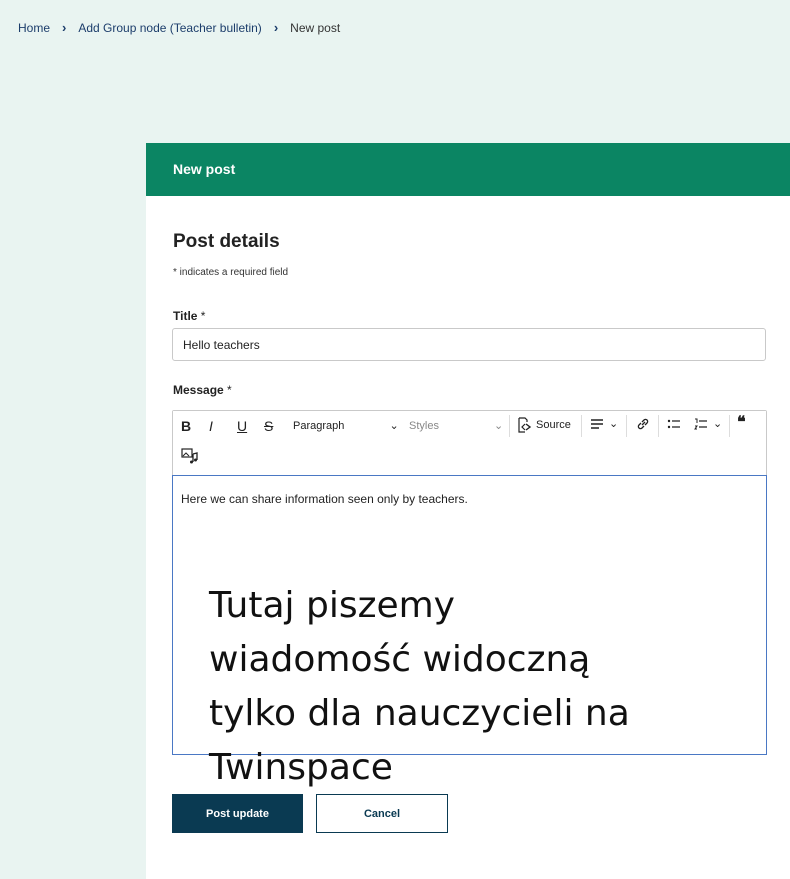 The width and height of the screenshot is (790, 879). What do you see at coordinates (424, 426) in the screenshot?
I see `styles-label: Styles` at bounding box center [424, 426].